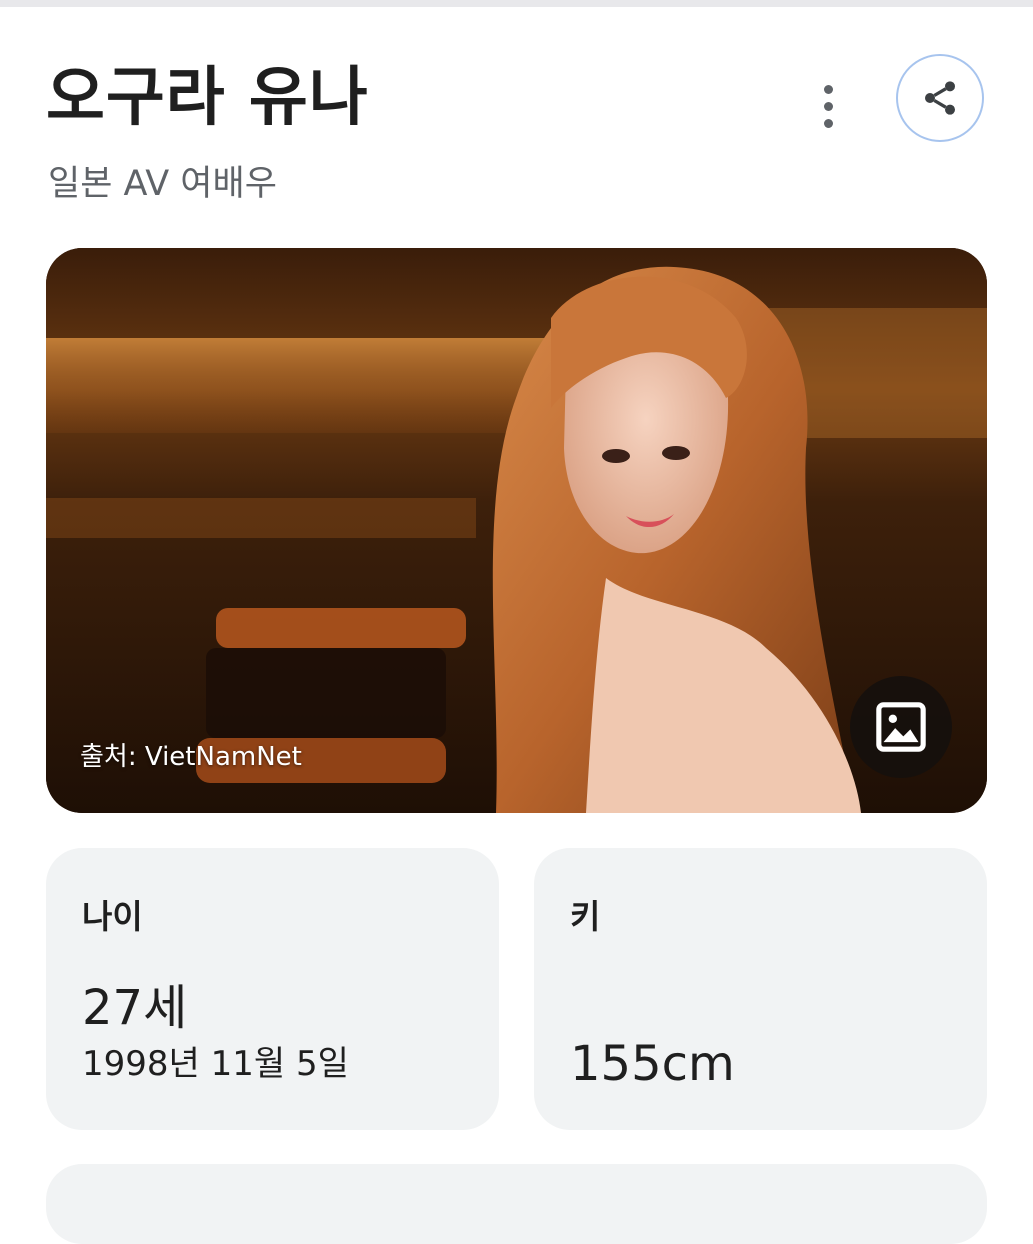 This screenshot has width=1033, height=1244. I want to click on age-card: 나이 27세 1998년 11월 5일, so click(272, 989).